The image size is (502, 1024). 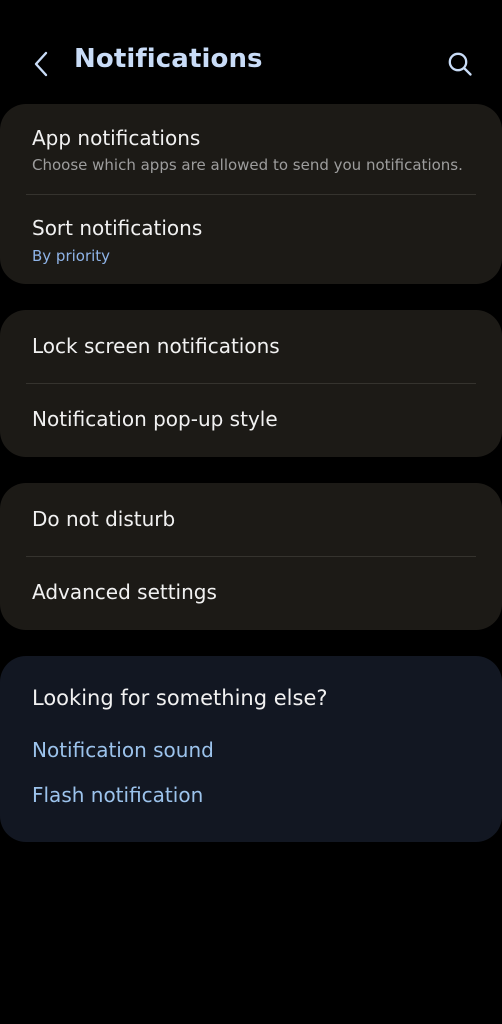 I want to click on back-button, so click(x=41, y=64).